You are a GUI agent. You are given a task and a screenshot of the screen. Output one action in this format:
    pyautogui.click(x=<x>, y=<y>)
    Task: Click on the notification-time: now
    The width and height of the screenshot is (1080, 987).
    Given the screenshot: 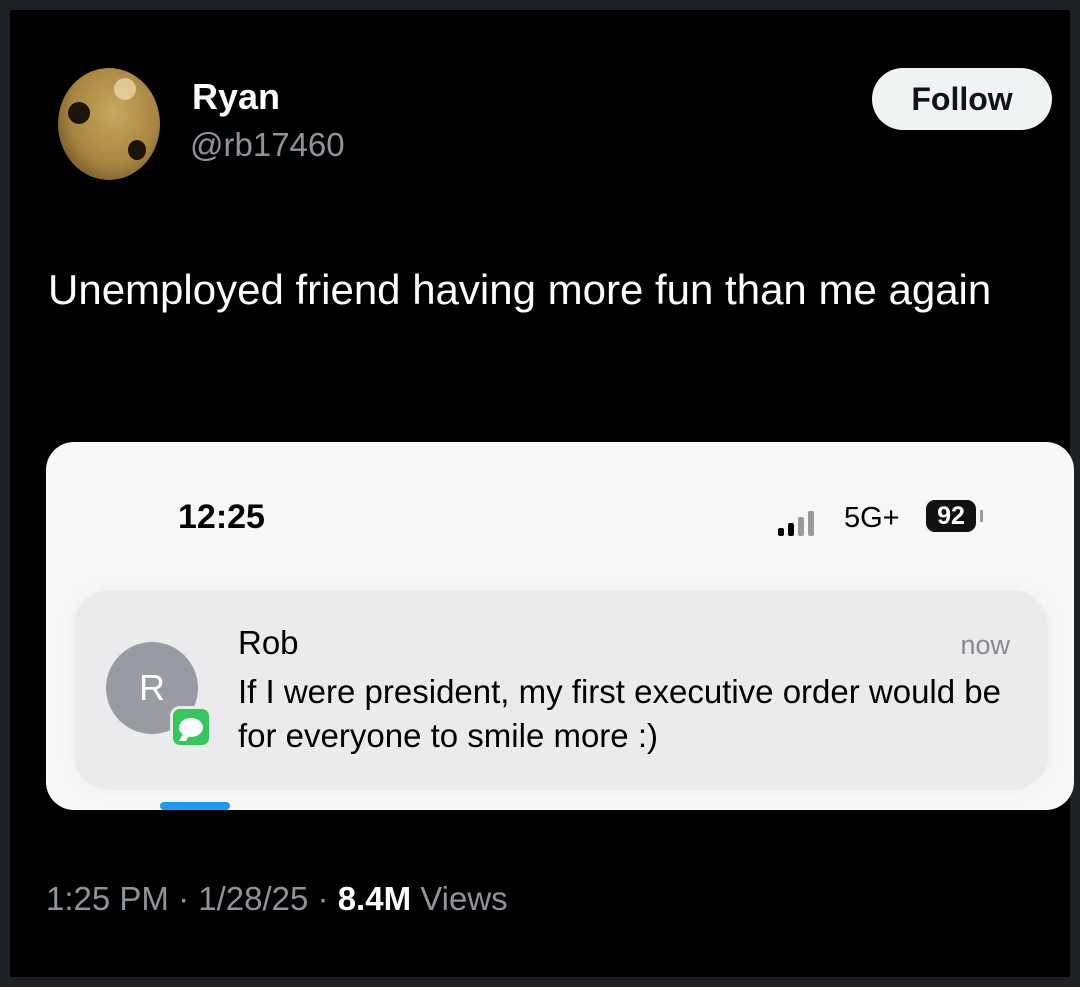 What is the action you would take?
    pyautogui.click(x=985, y=645)
    